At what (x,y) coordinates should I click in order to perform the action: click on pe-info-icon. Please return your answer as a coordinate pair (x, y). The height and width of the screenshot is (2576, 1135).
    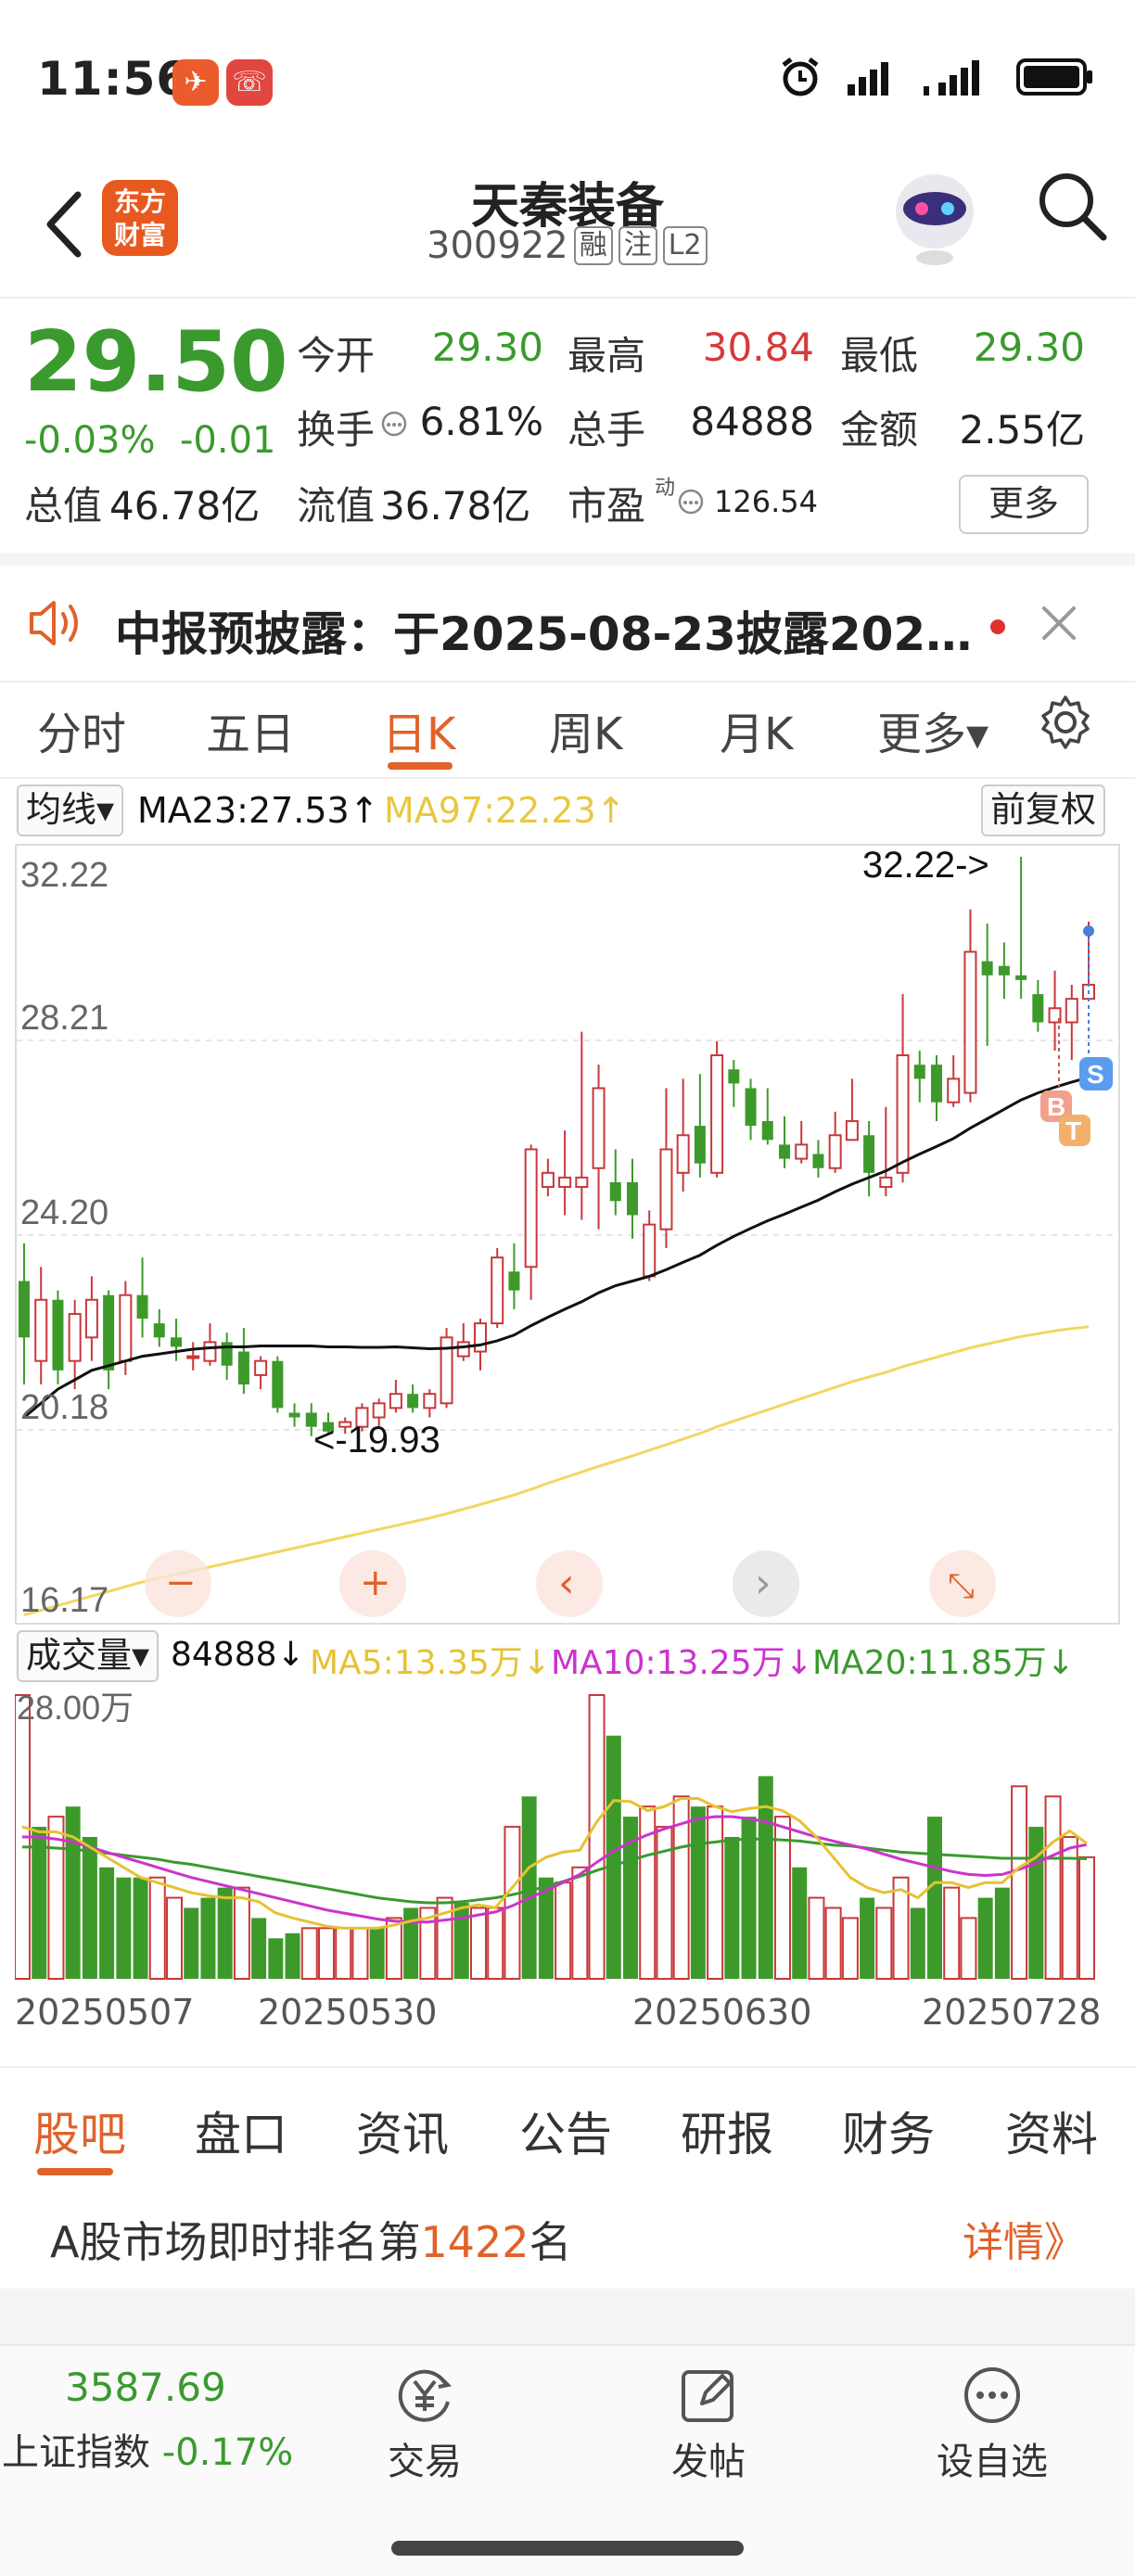
    Looking at the image, I should click on (691, 502).